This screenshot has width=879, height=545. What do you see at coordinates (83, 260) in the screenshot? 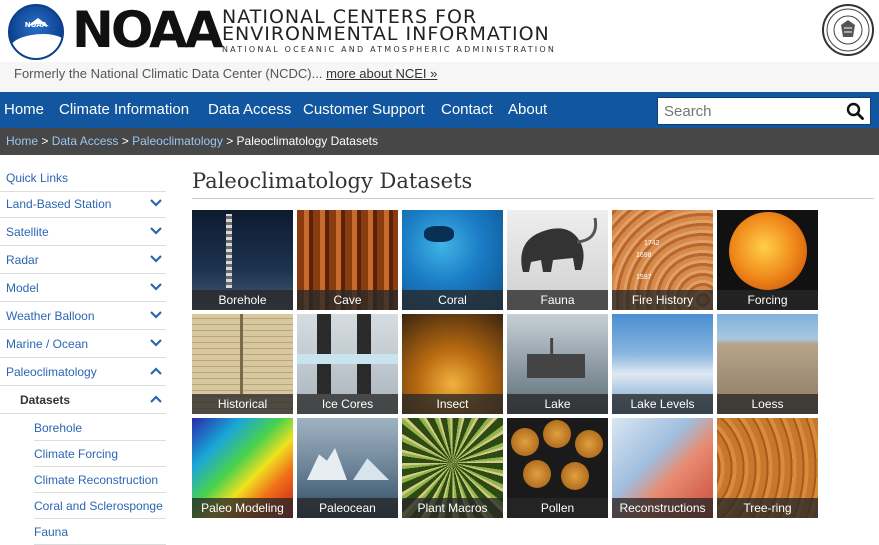
I see `sidebar-item-radar: Radar` at bounding box center [83, 260].